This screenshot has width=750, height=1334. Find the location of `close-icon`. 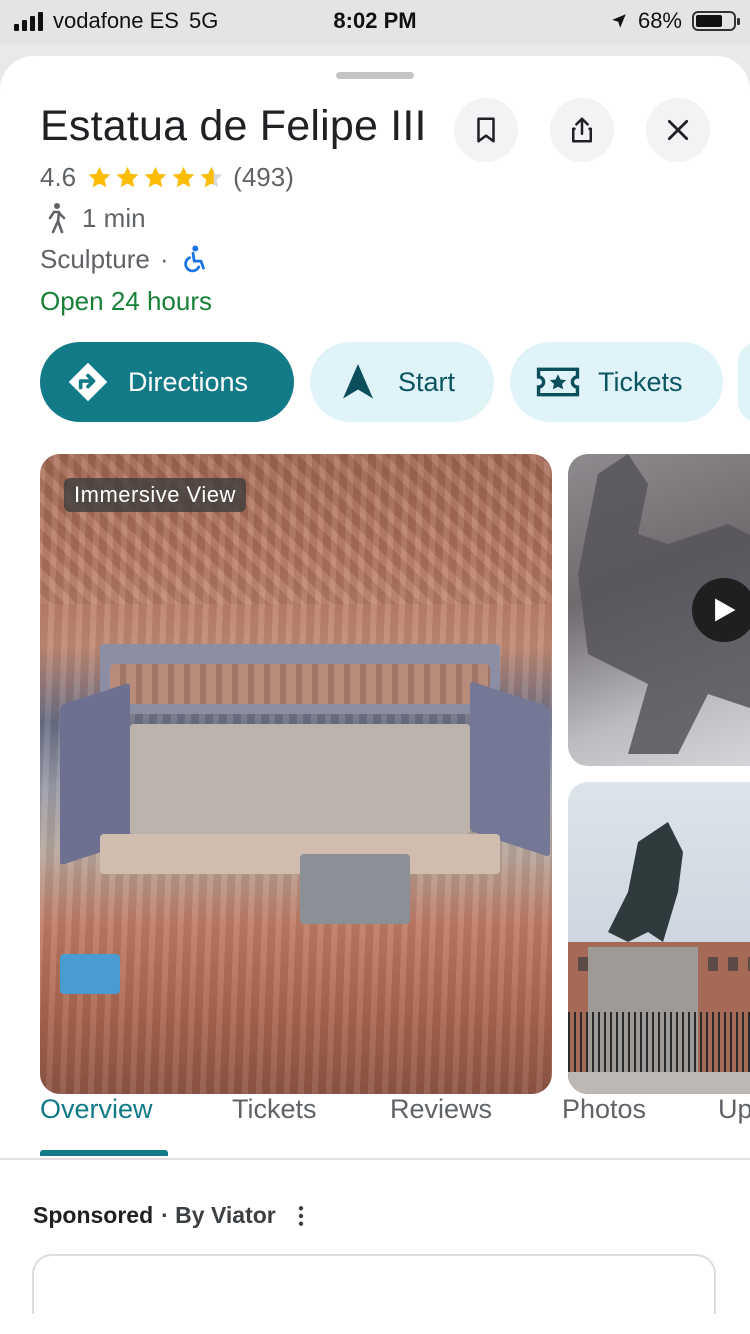

close-icon is located at coordinates (678, 130).